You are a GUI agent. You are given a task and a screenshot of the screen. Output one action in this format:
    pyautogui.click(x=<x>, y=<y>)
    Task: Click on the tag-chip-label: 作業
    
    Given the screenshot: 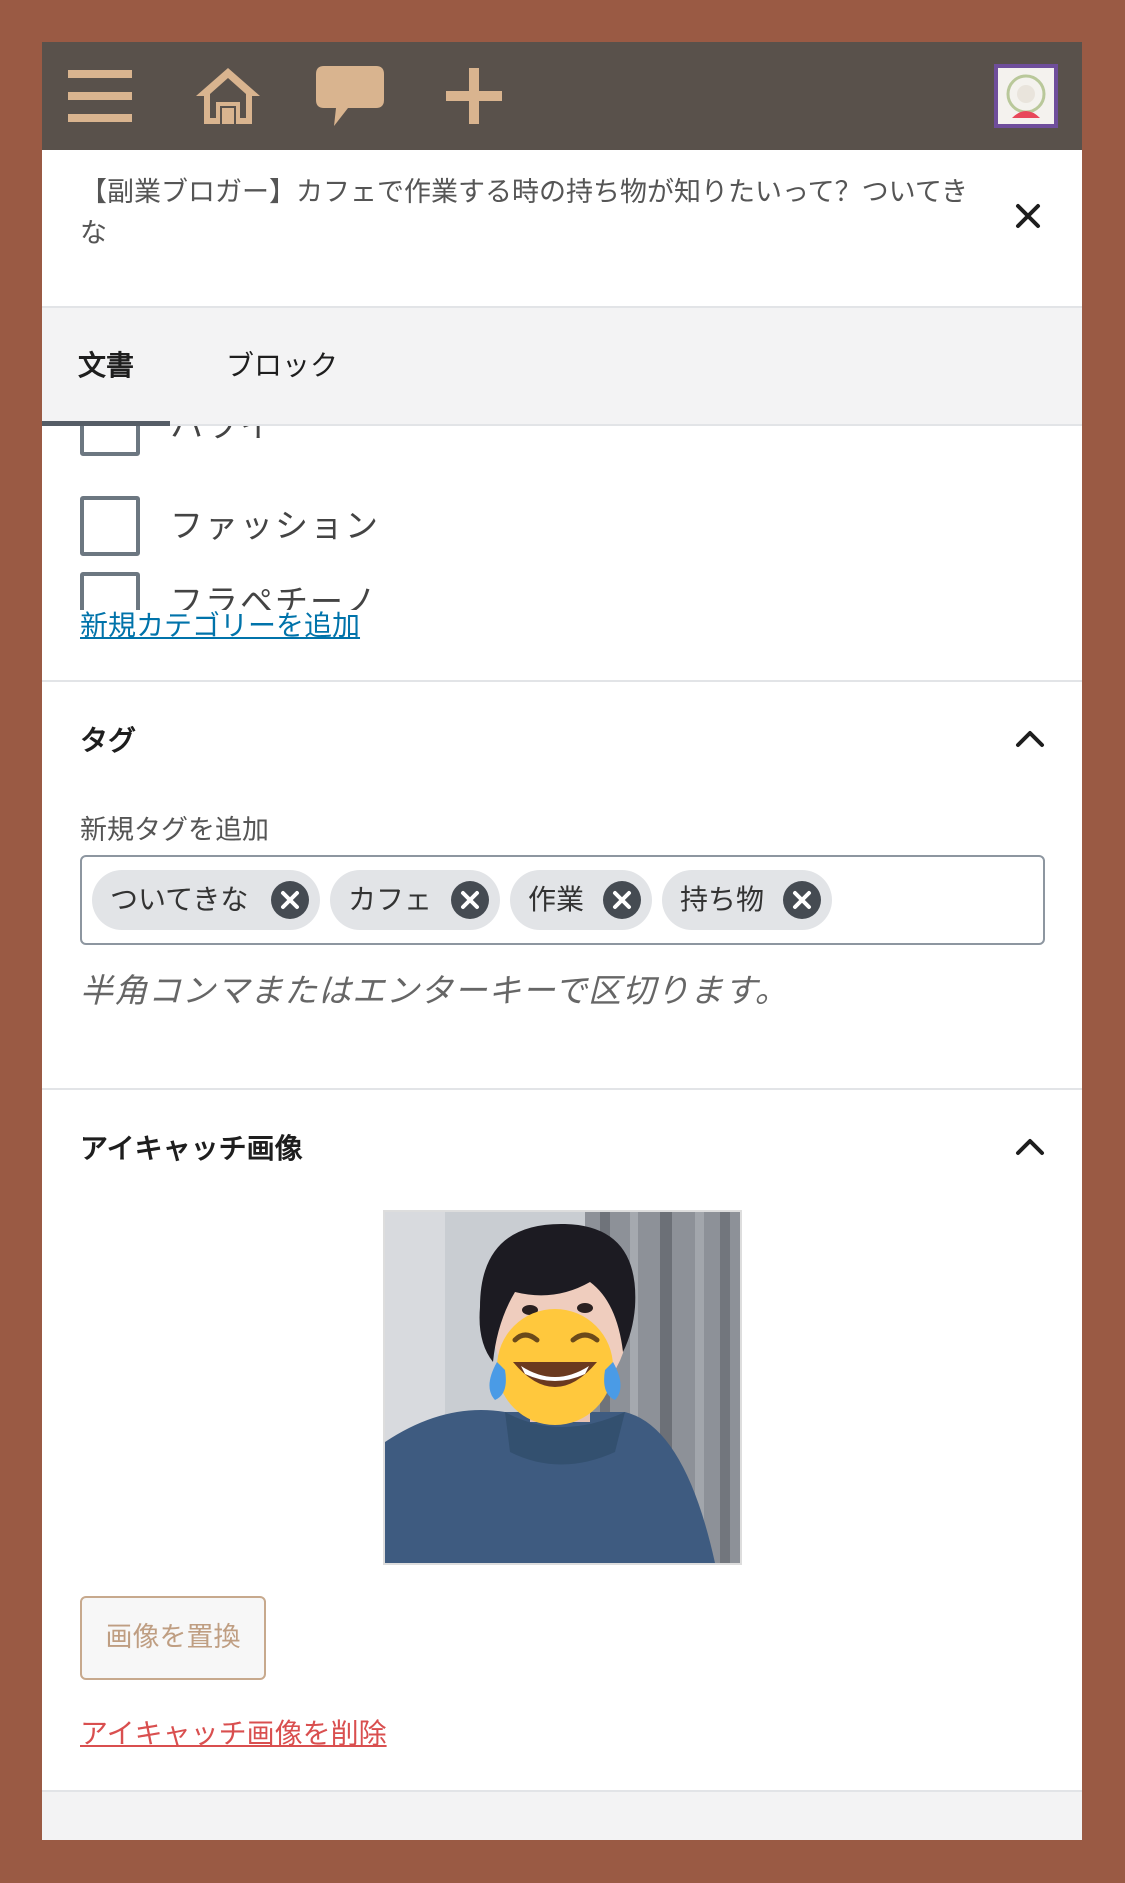 What is the action you would take?
    pyautogui.click(x=556, y=899)
    